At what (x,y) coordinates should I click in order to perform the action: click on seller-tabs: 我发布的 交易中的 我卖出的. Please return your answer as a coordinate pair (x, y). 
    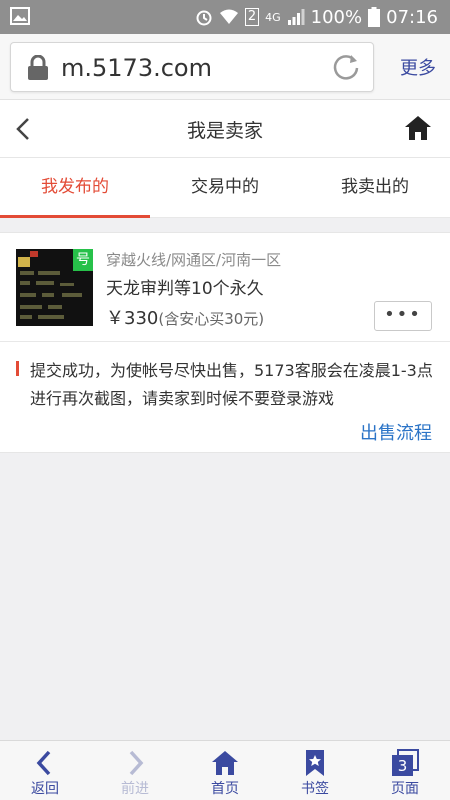
    Looking at the image, I should click on (225, 188).